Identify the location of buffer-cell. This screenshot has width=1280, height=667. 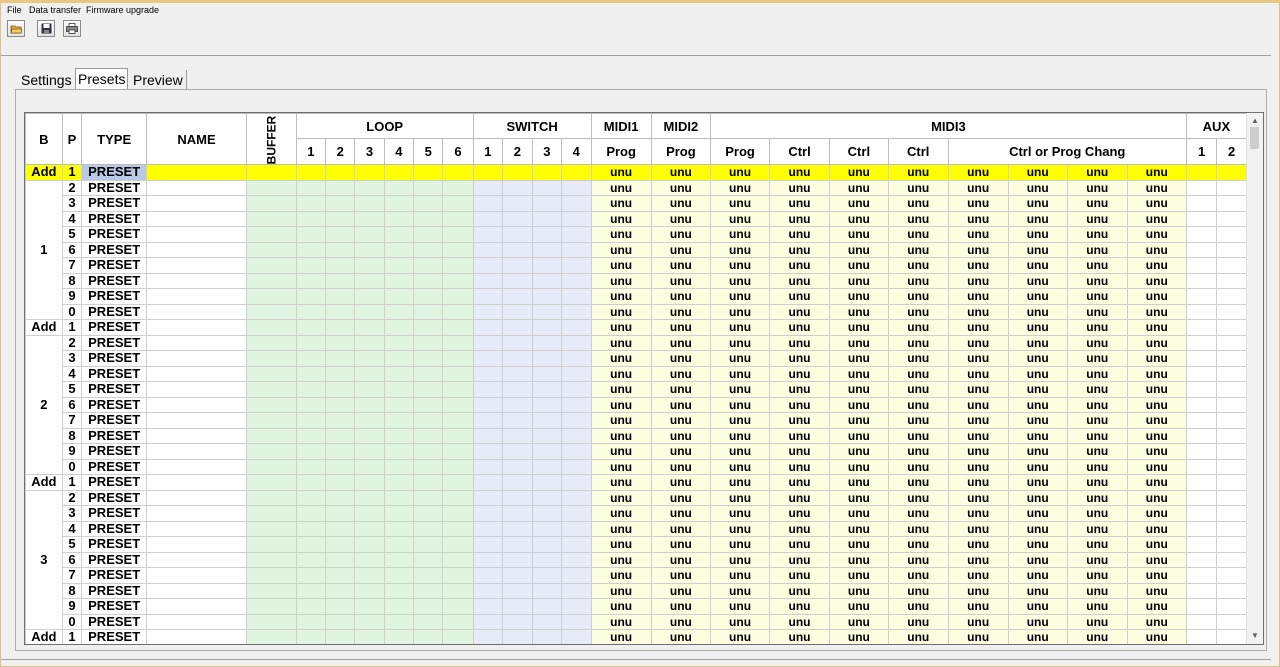
(271, 234).